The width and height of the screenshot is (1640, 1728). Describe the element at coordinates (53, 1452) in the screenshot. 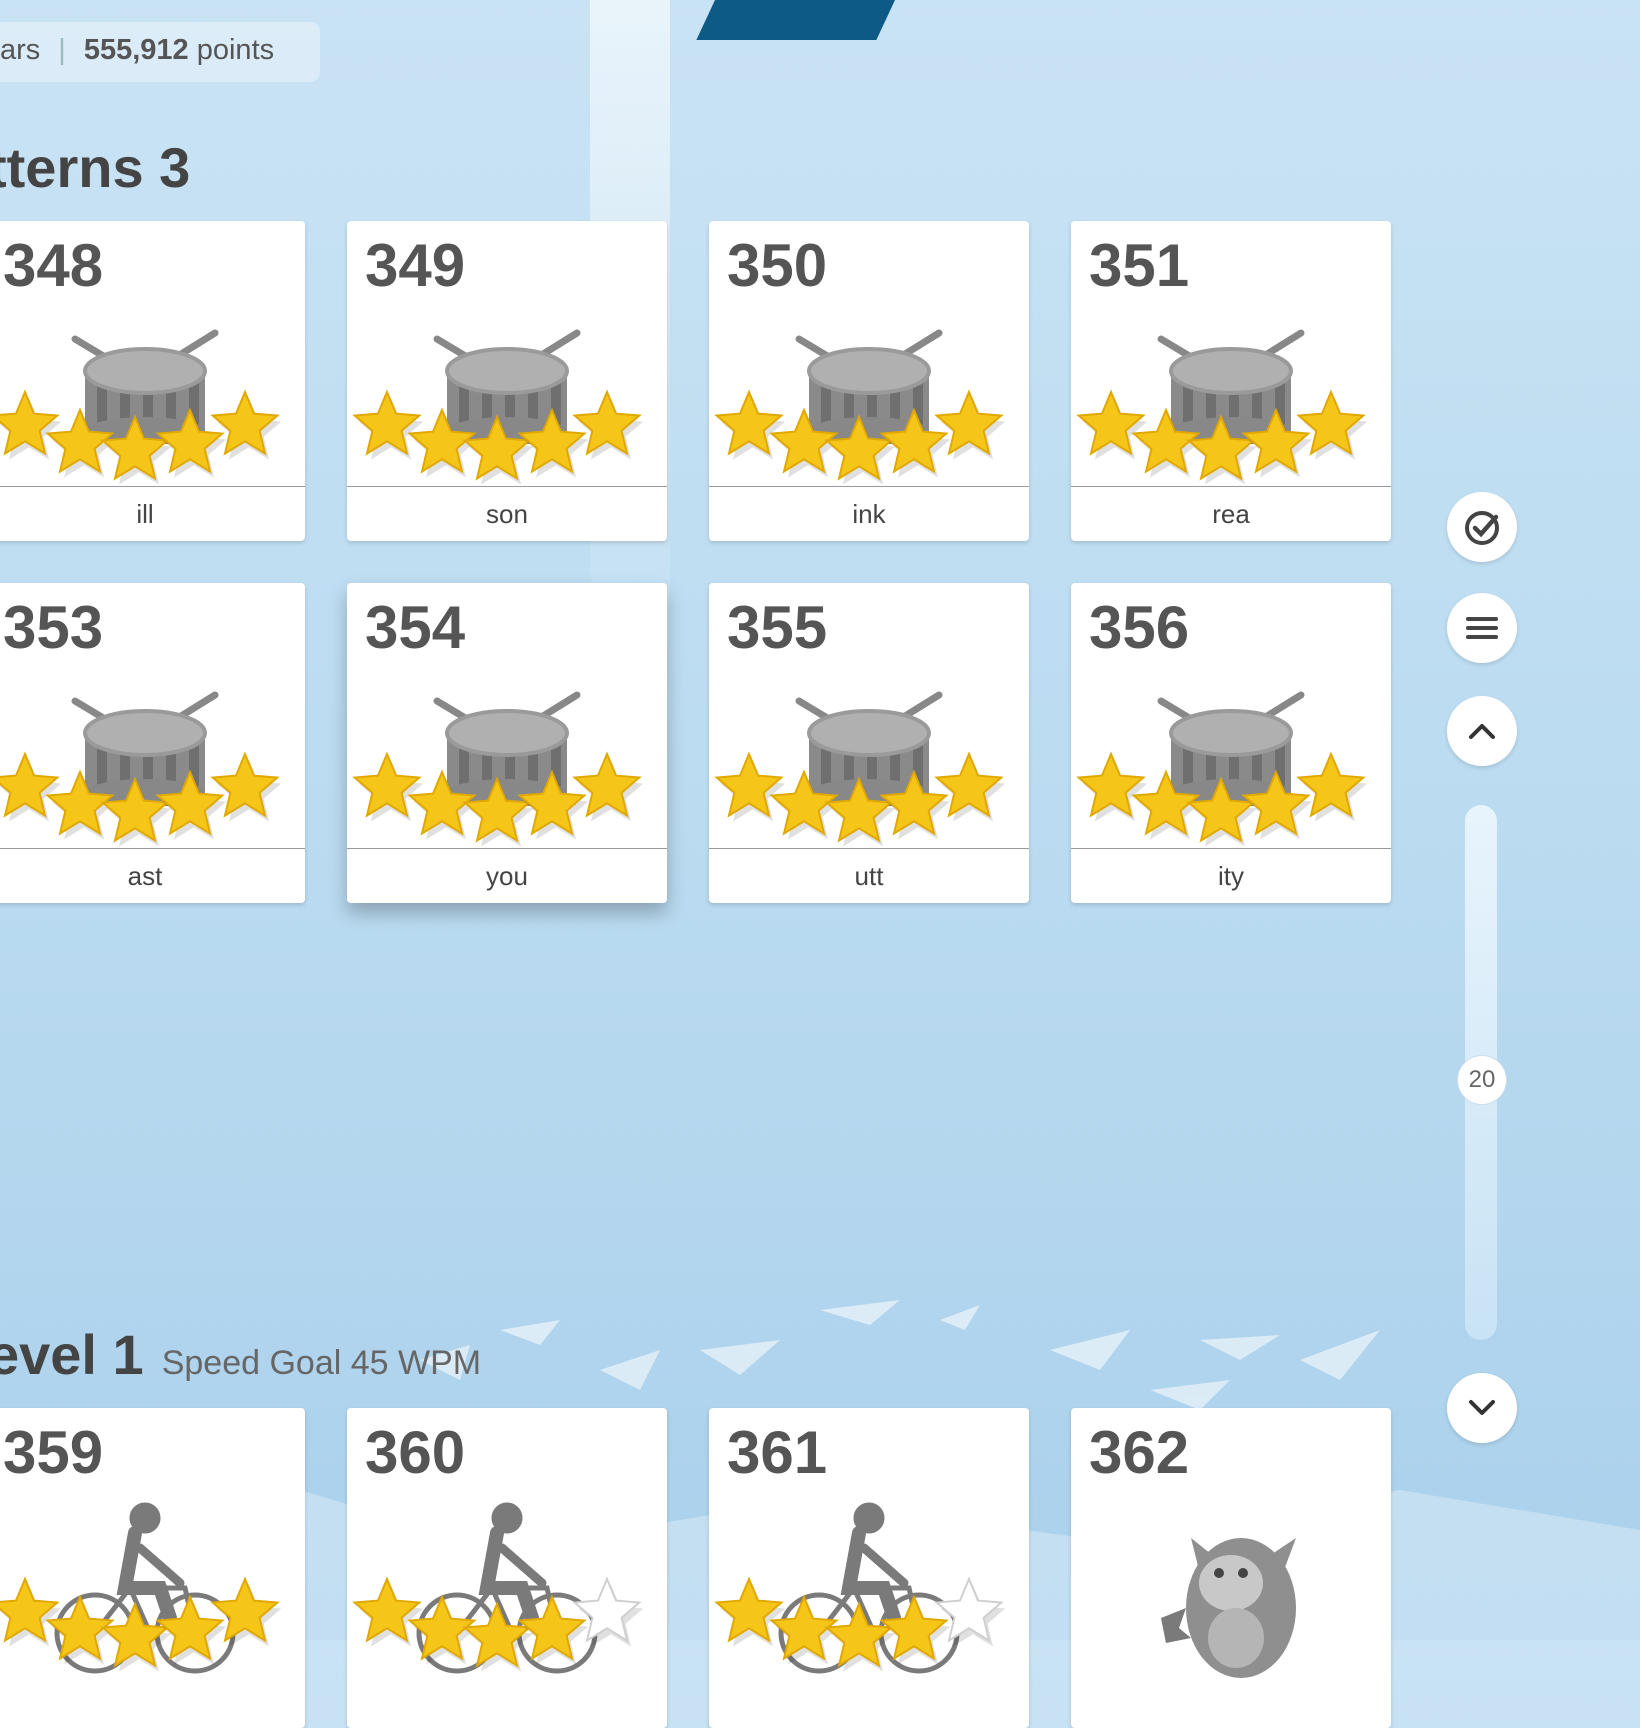

I see `lesson-number: 359` at that location.